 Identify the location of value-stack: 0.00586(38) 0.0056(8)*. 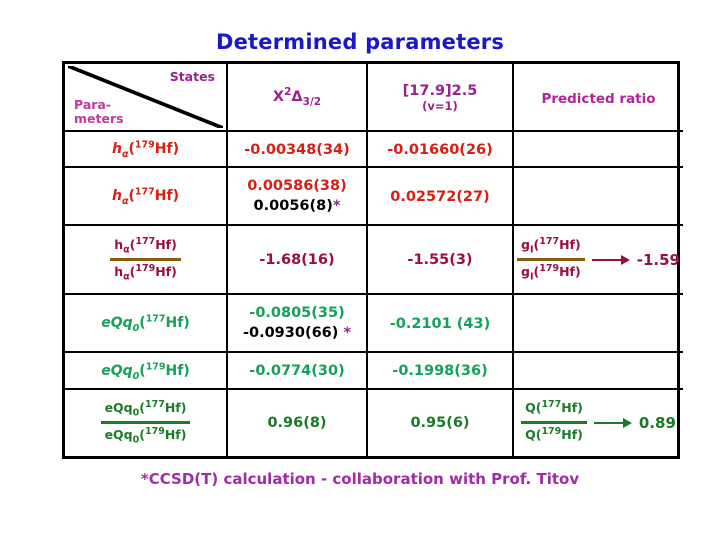
(297, 196).